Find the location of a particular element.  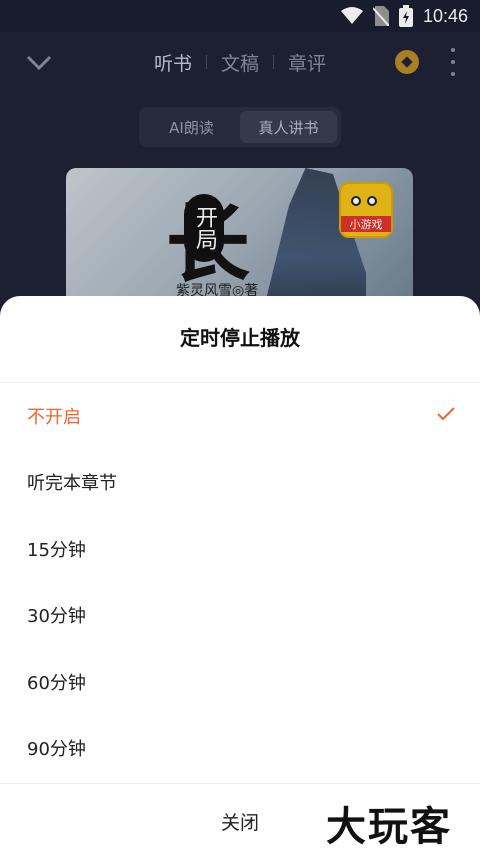

timer-option-60min: 60分钟 is located at coordinates (240, 682).